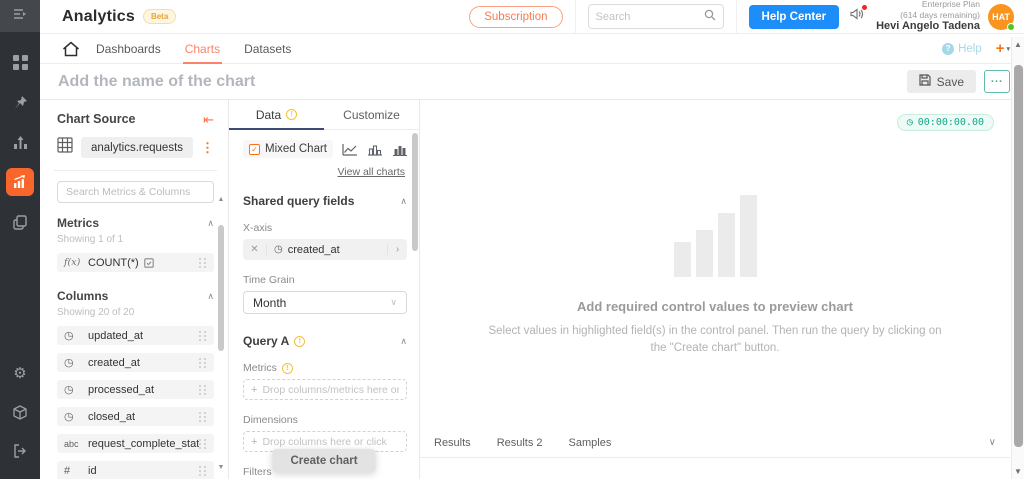 This screenshot has height=479, width=1024. I want to click on remove-icon: ✕, so click(255, 249).